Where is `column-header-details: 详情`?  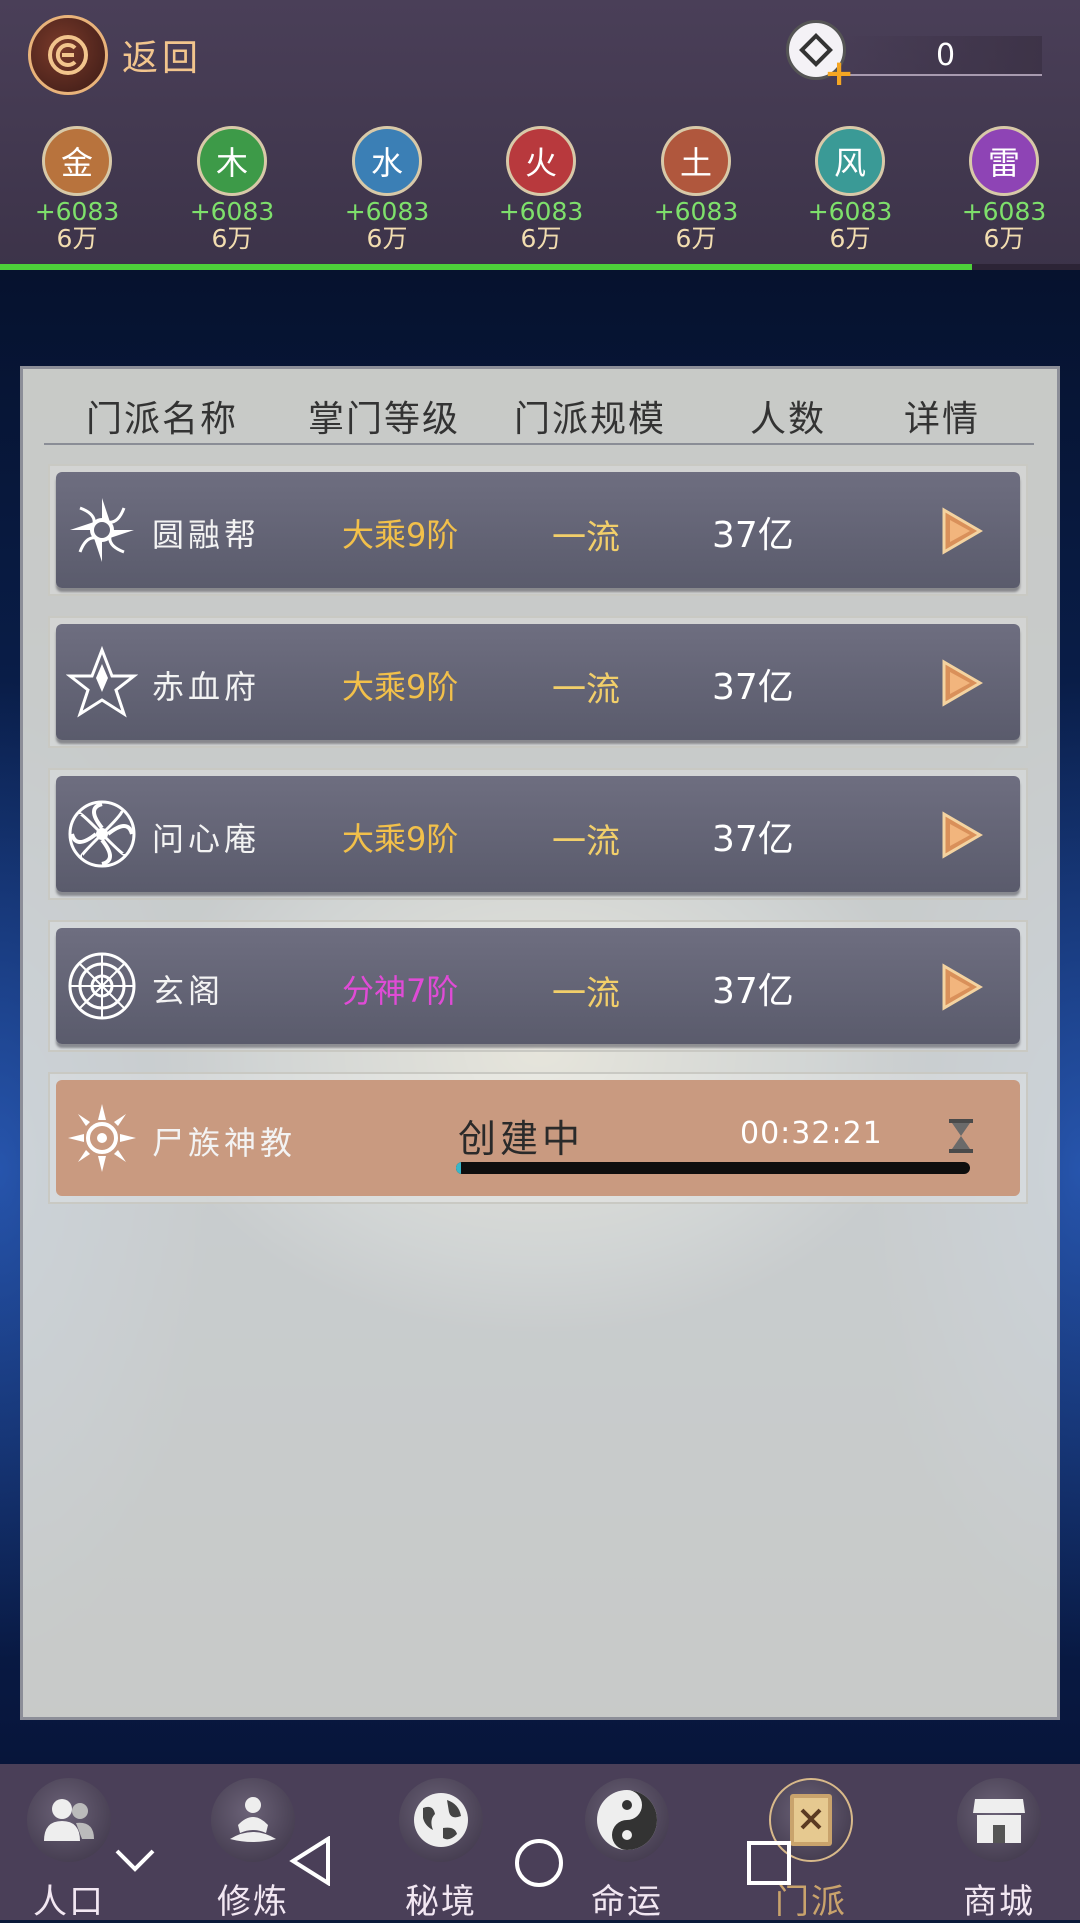 column-header-details: 详情 is located at coordinates (942, 419).